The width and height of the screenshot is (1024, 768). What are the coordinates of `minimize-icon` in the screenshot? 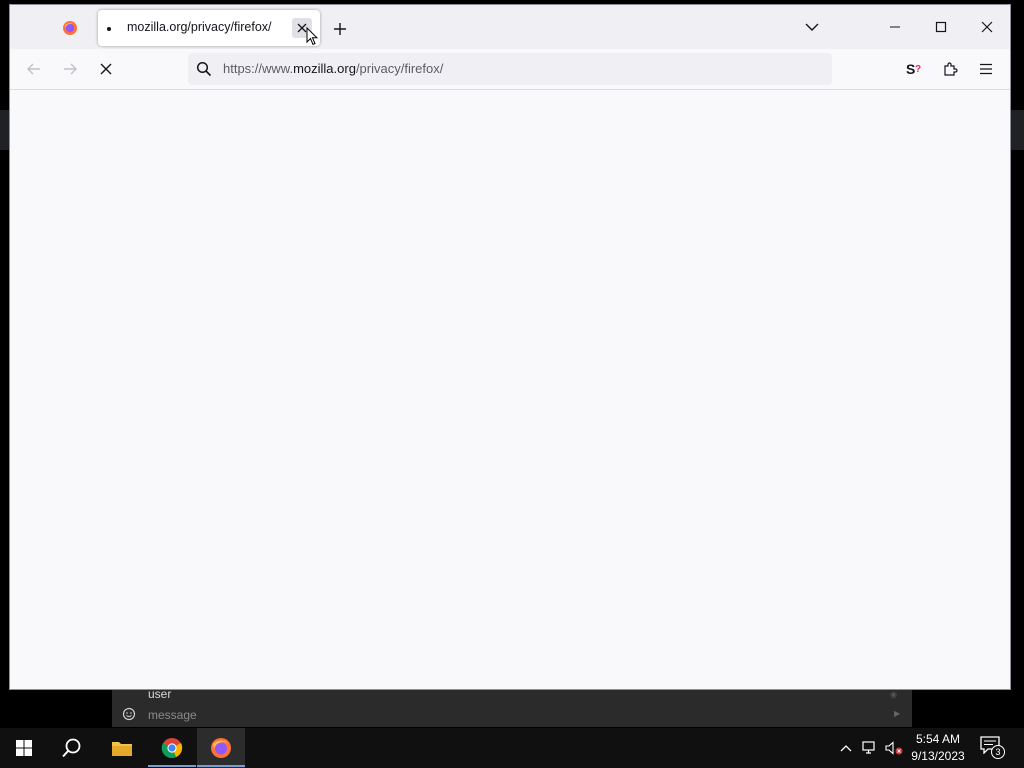 It's located at (895, 27).